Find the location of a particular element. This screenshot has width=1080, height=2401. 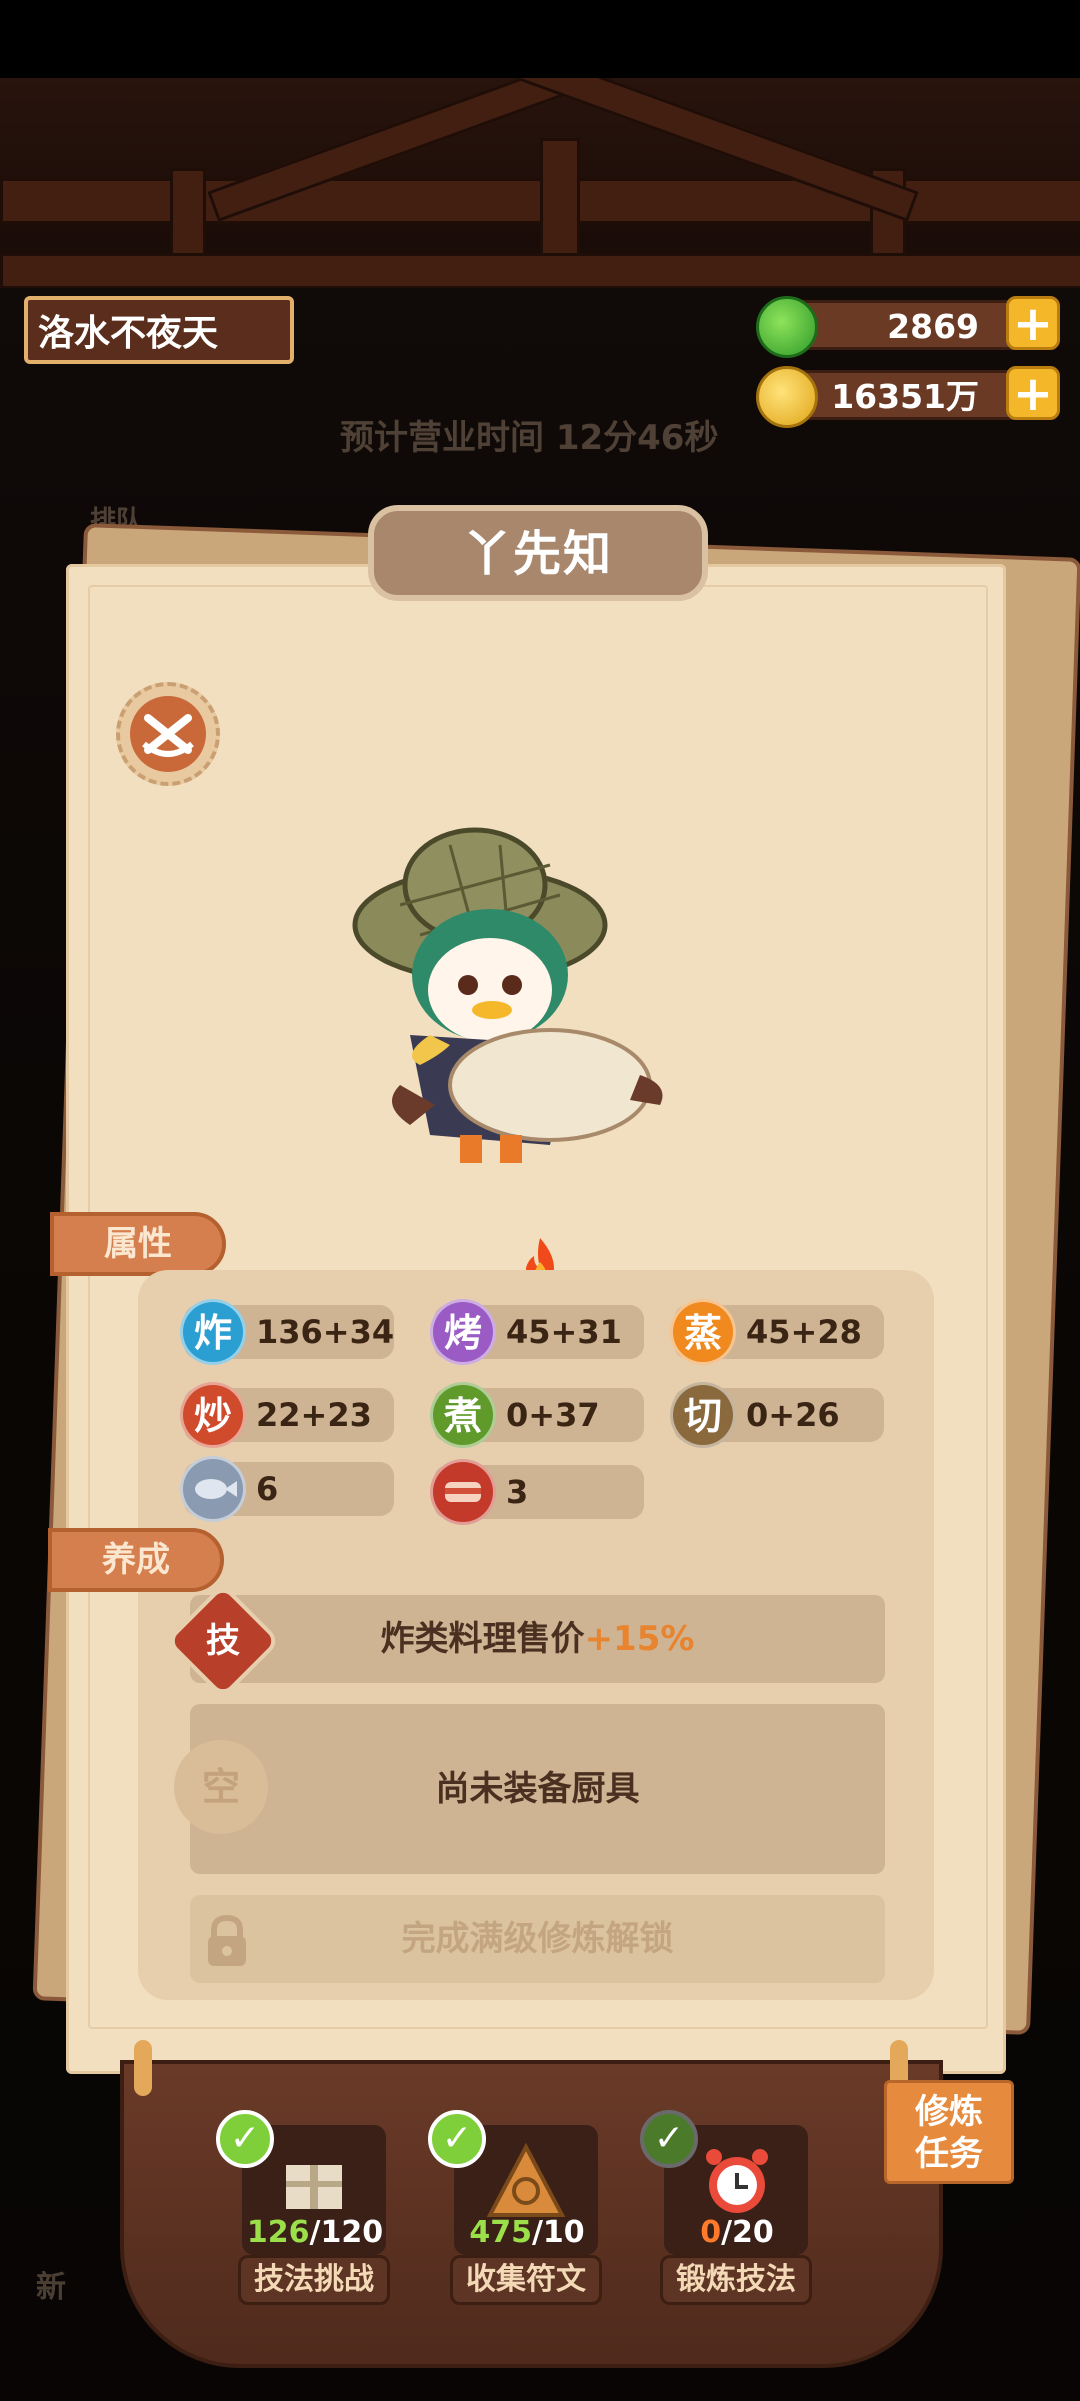

shop-name-label: 洛水不夜天 is located at coordinates (159, 330).